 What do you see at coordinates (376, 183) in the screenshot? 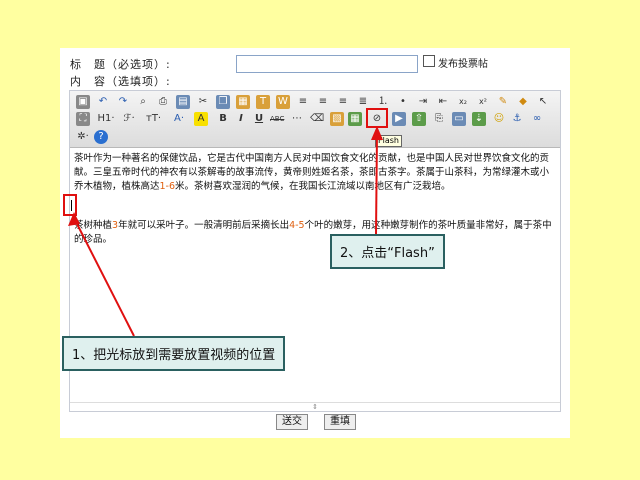
I see `arrow-to-flash` at bounding box center [376, 183].